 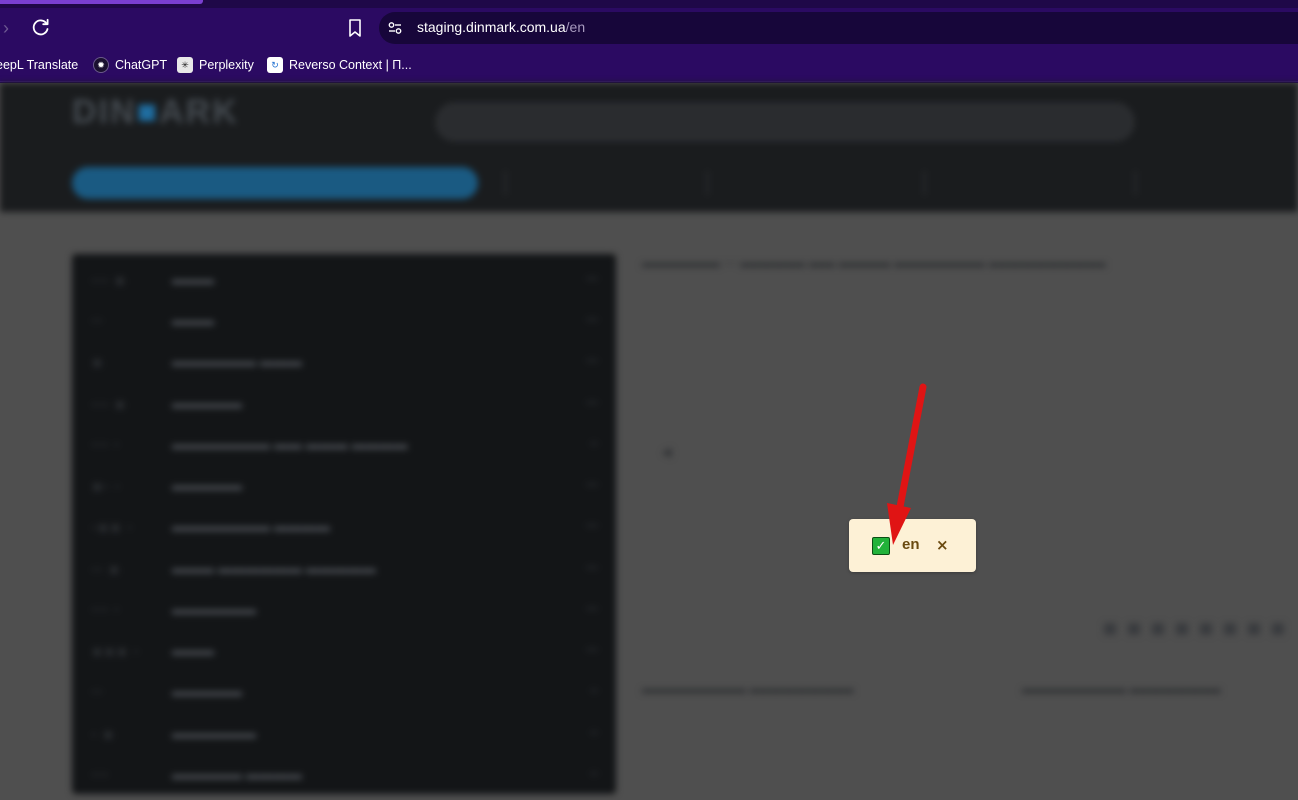 I want to click on category-item: ▪ ▣ ▬▬▬▬▬▬ ▪▪, so click(x=345, y=733).